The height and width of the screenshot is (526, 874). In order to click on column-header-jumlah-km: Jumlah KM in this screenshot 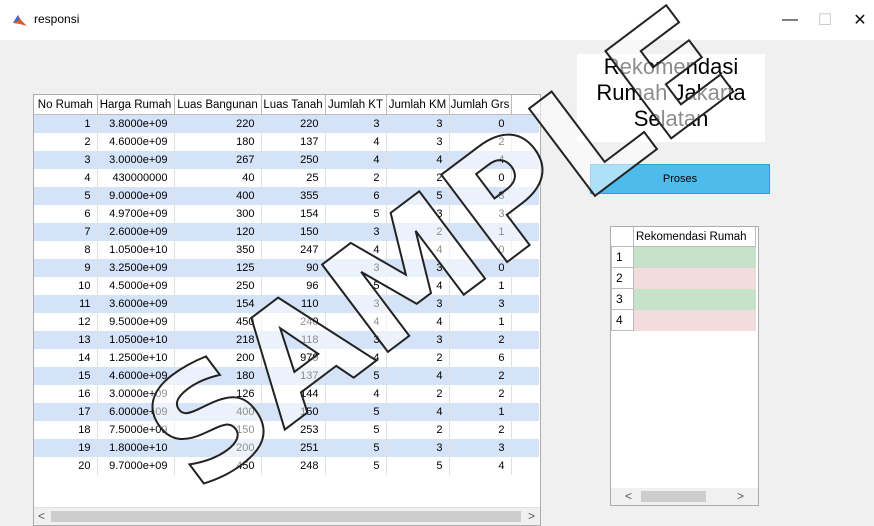, I will do `click(418, 105)`.